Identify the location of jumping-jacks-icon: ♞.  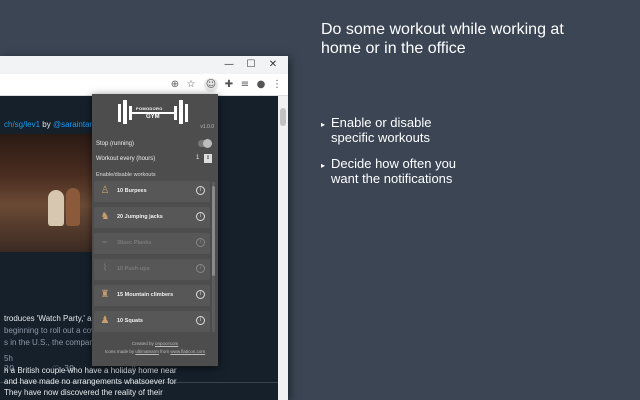
(105, 216).